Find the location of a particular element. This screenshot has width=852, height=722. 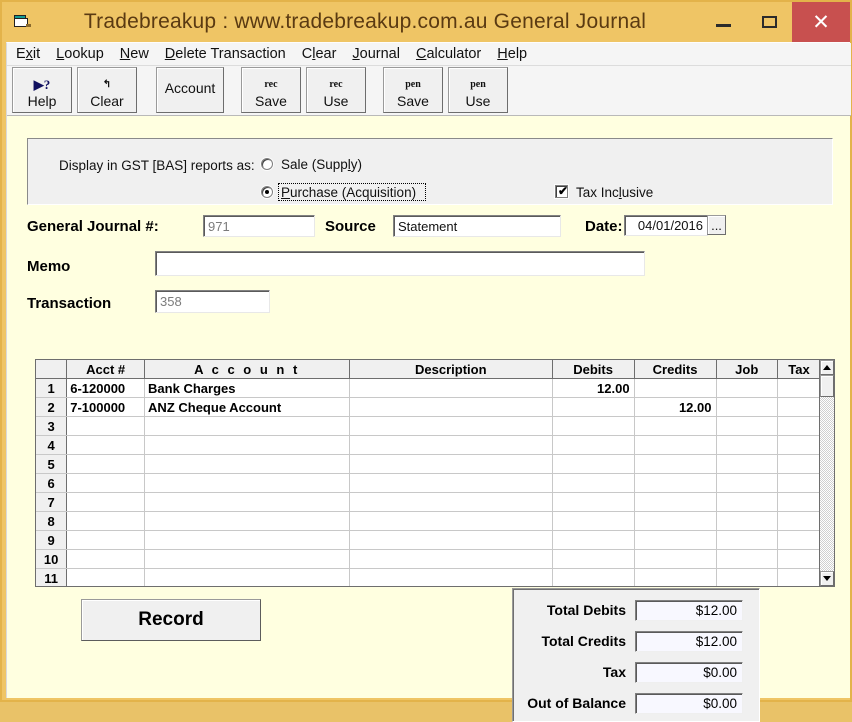

table-row: 8 is located at coordinates (429, 521).